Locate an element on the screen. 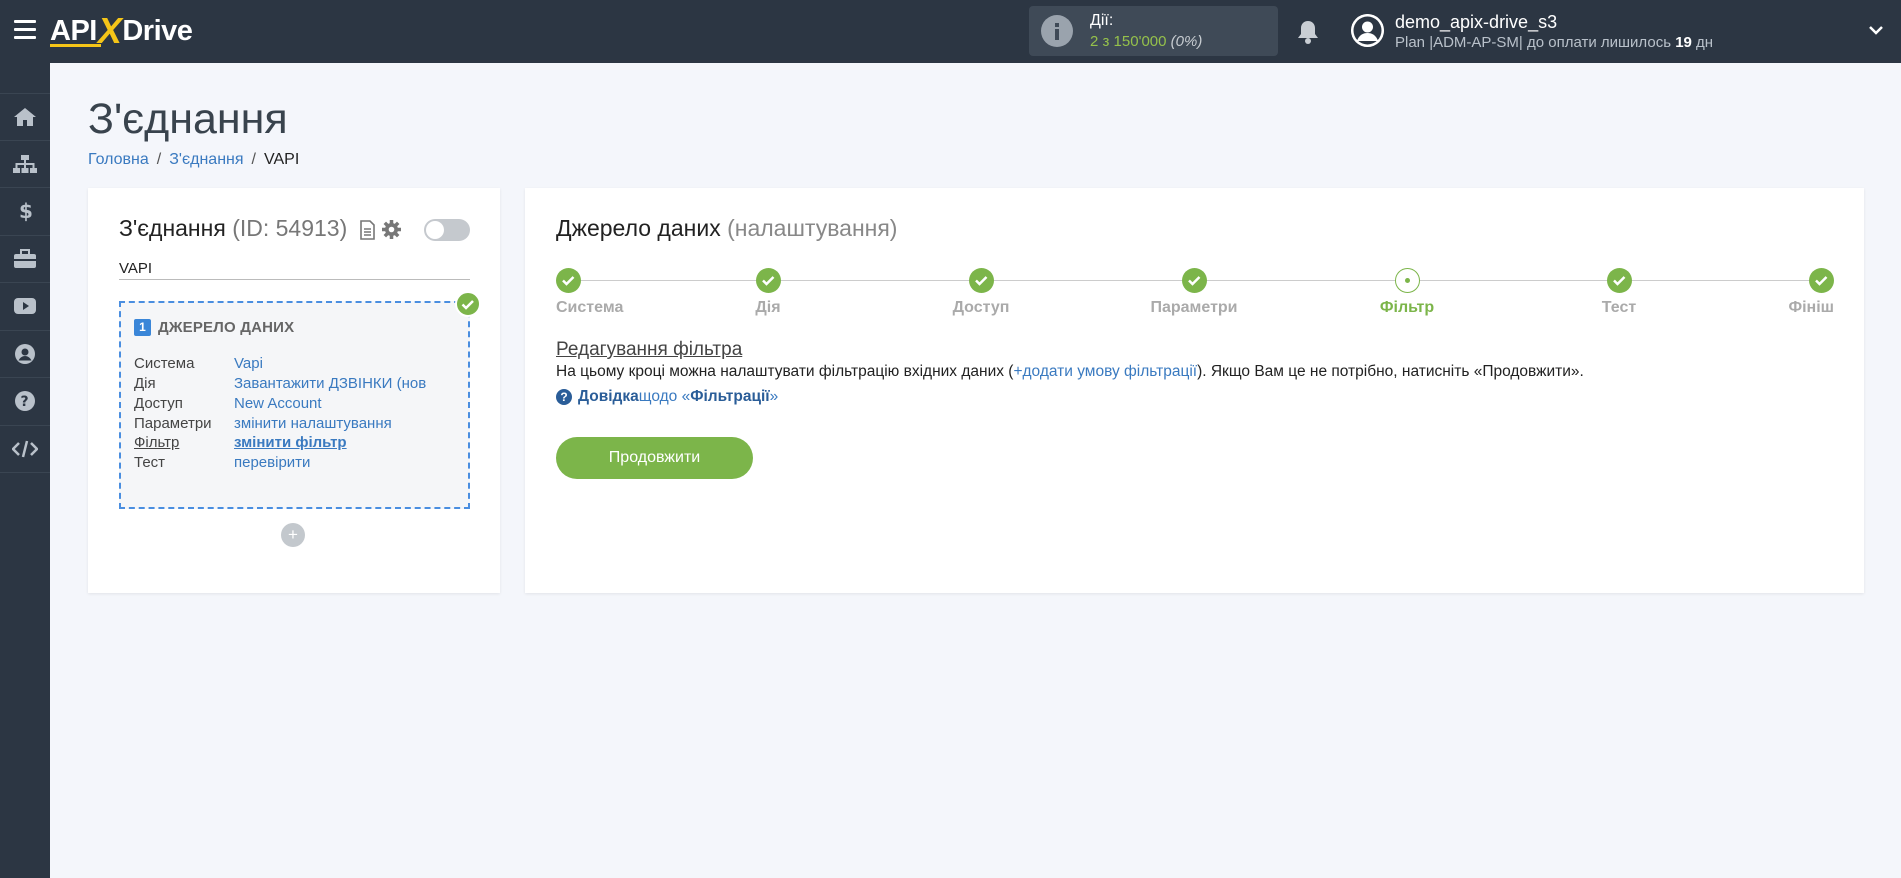 The image size is (1901, 878). breadcrumb-connections-link: З'єднання is located at coordinates (206, 159).